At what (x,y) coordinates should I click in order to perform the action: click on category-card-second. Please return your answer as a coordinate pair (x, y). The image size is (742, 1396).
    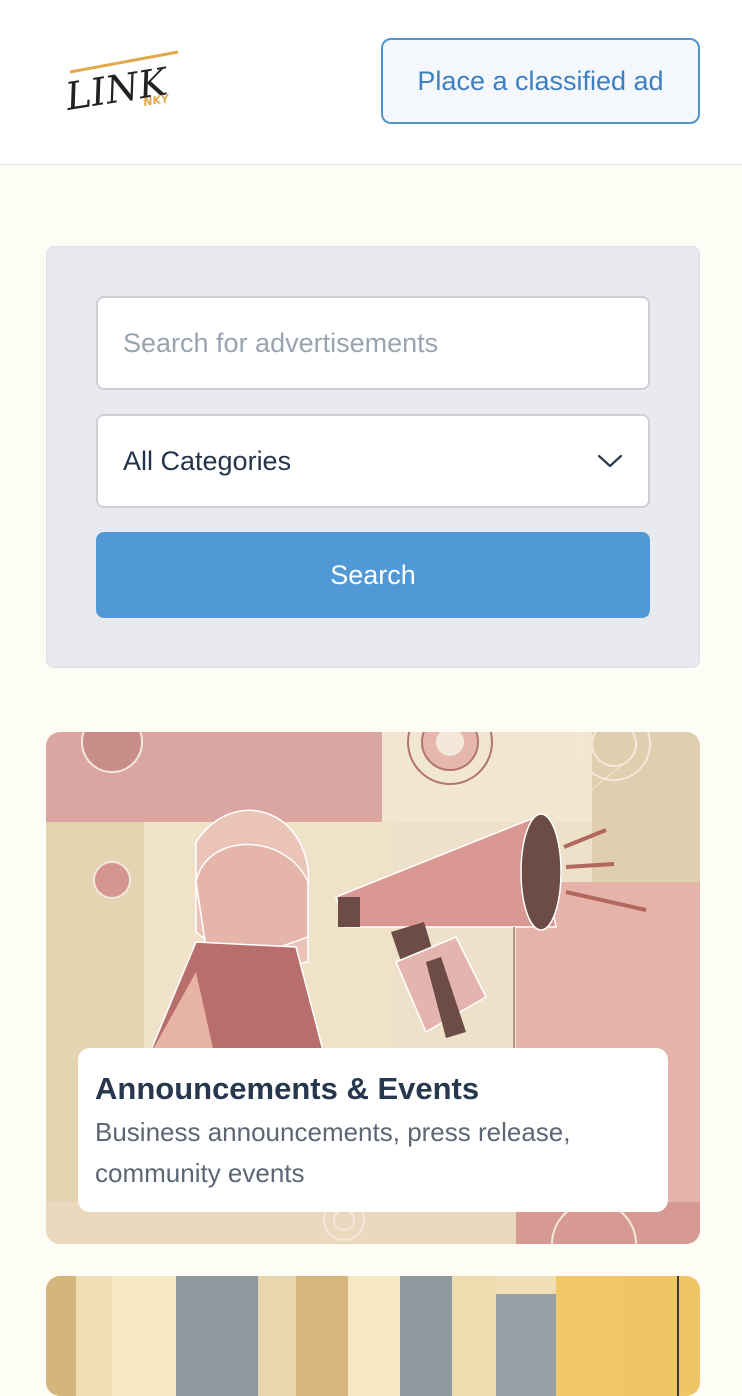
    Looking at the image, I should click on (373, 1336).